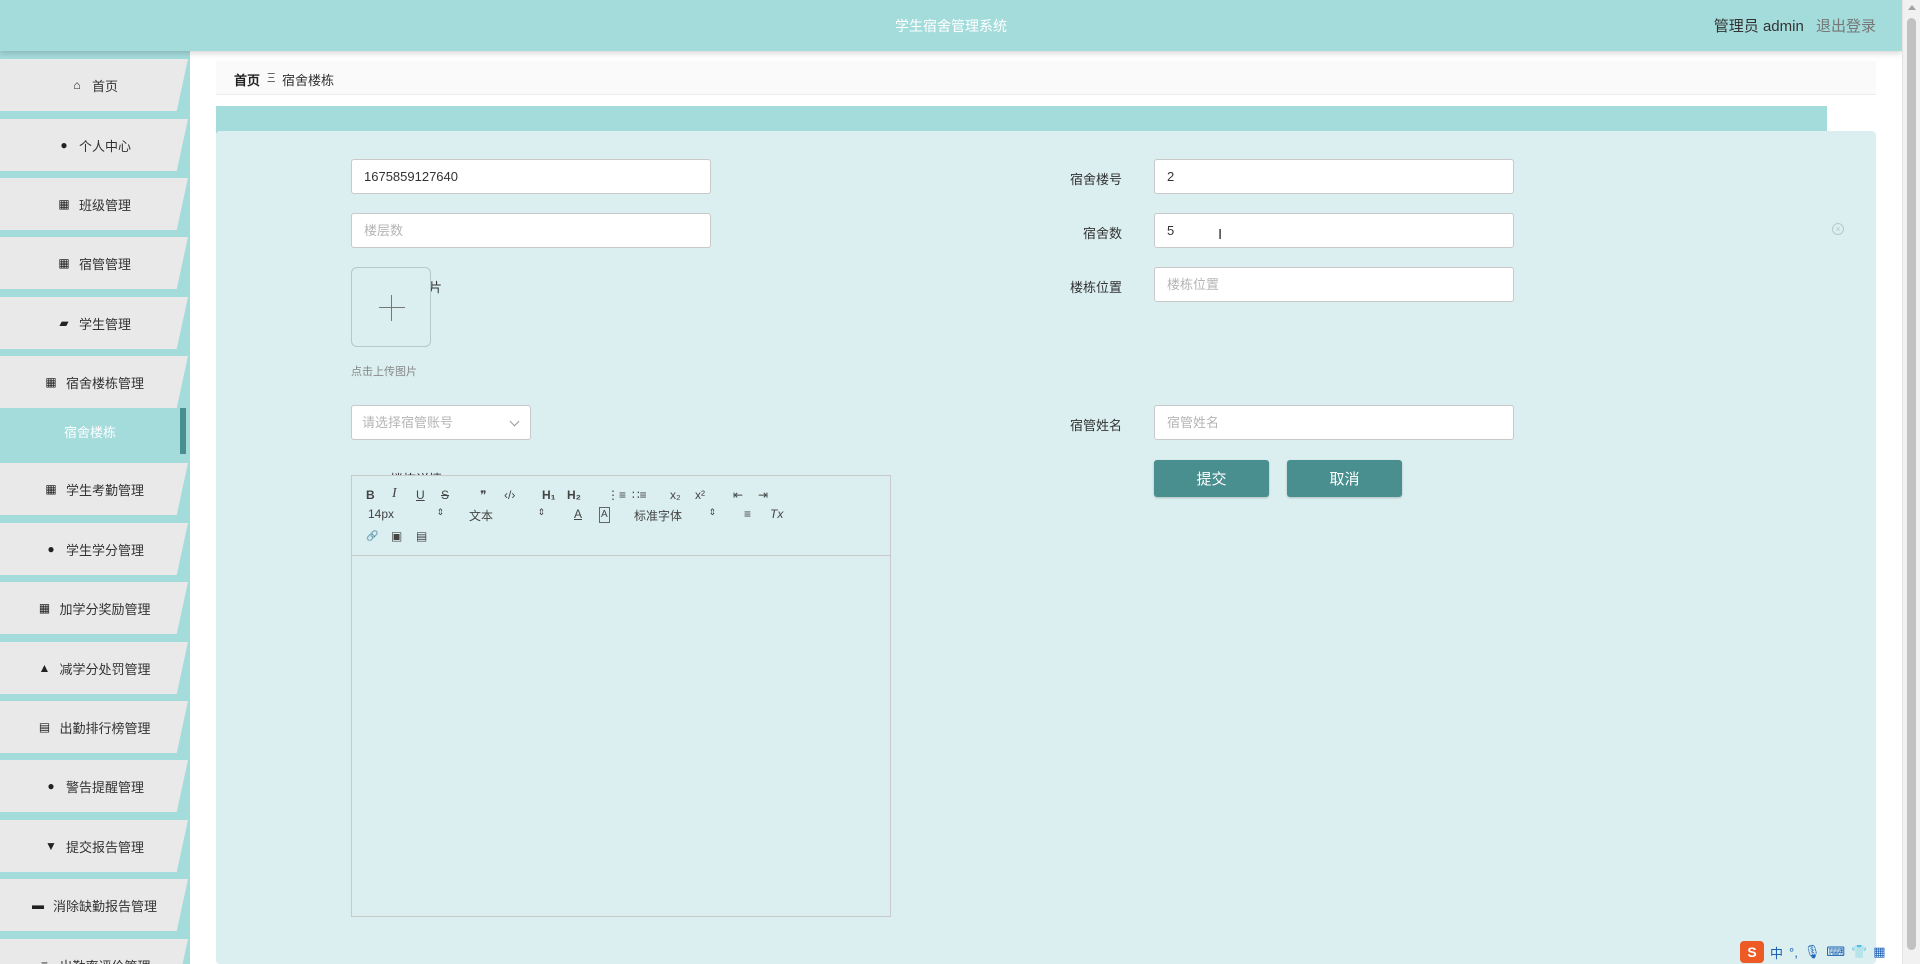 The width and height of the screenshot is (1920, 964). Describe the element at coordinates (372, 537) in the screenshot. I see `link-icon: 🔗` at that location.